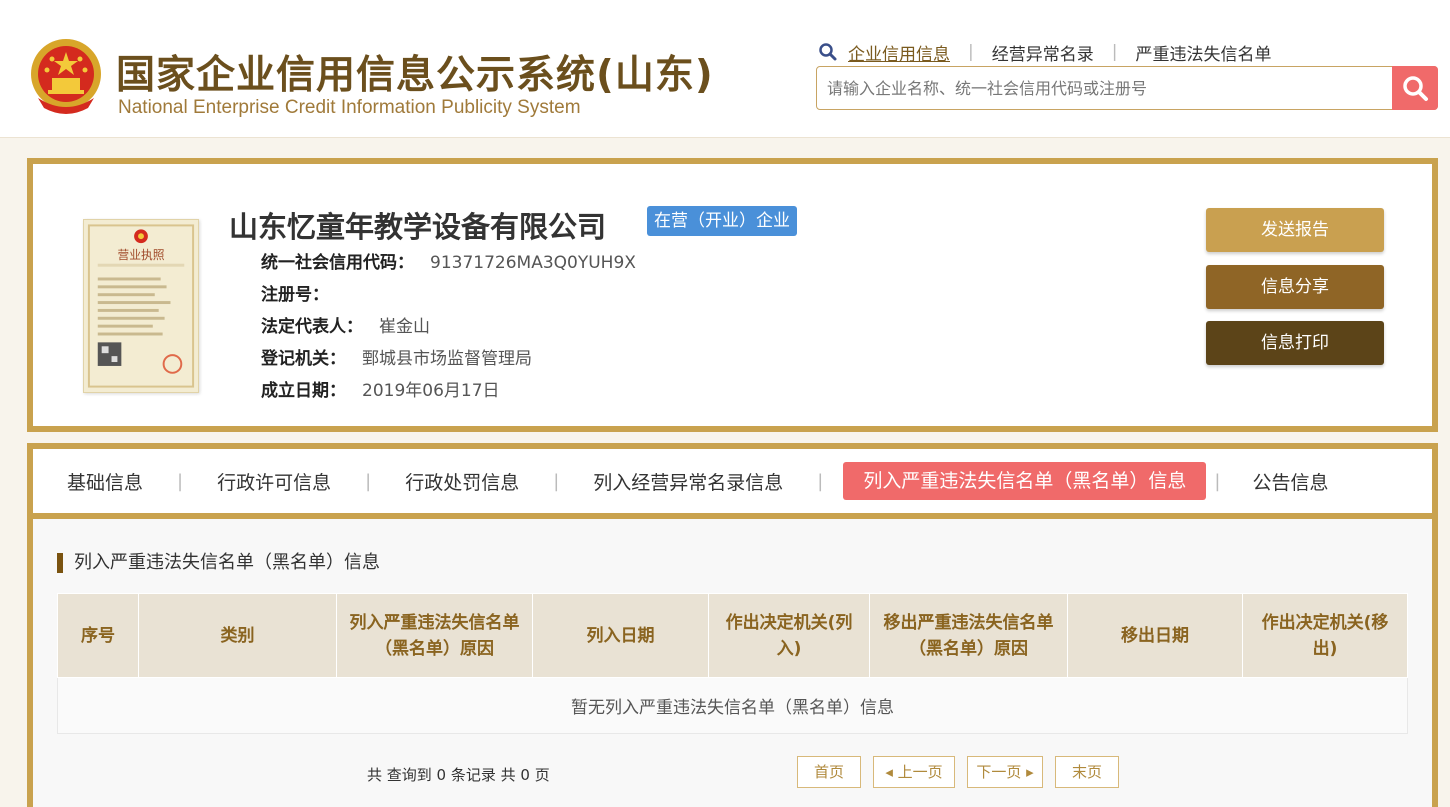  I want to click on field-value: 91371726MA3Q0YUH9X, so click(533, 263).